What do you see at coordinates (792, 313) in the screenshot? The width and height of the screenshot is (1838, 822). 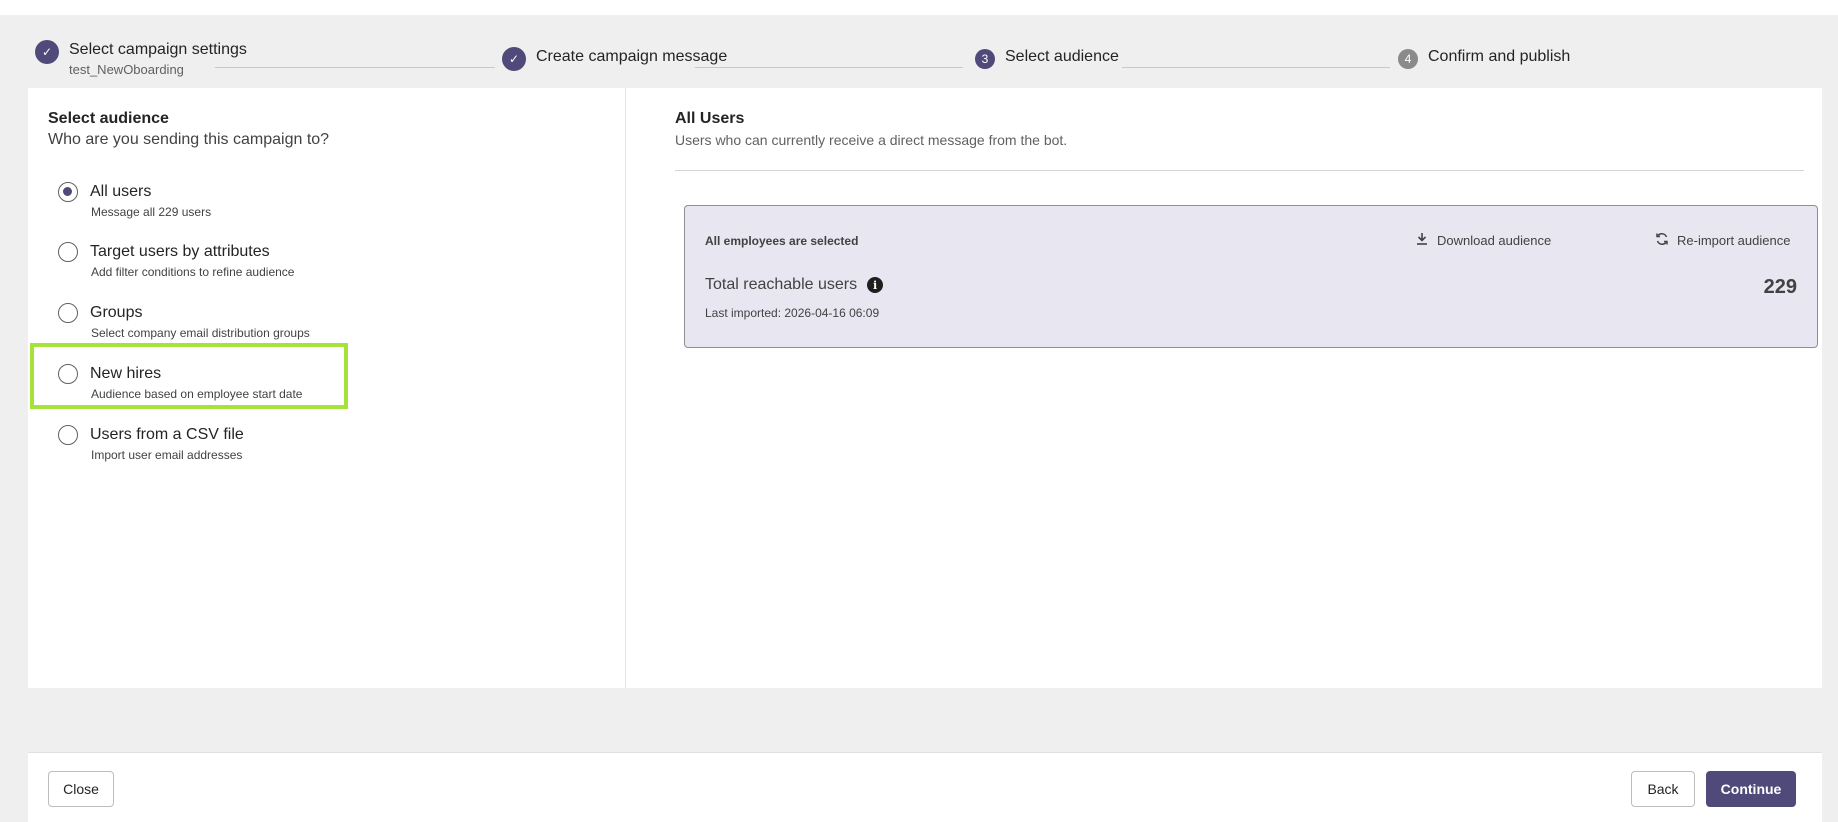 I see `last-imported: Last imported: 2026-04-16 06:09` at bounding box center [792, 313].